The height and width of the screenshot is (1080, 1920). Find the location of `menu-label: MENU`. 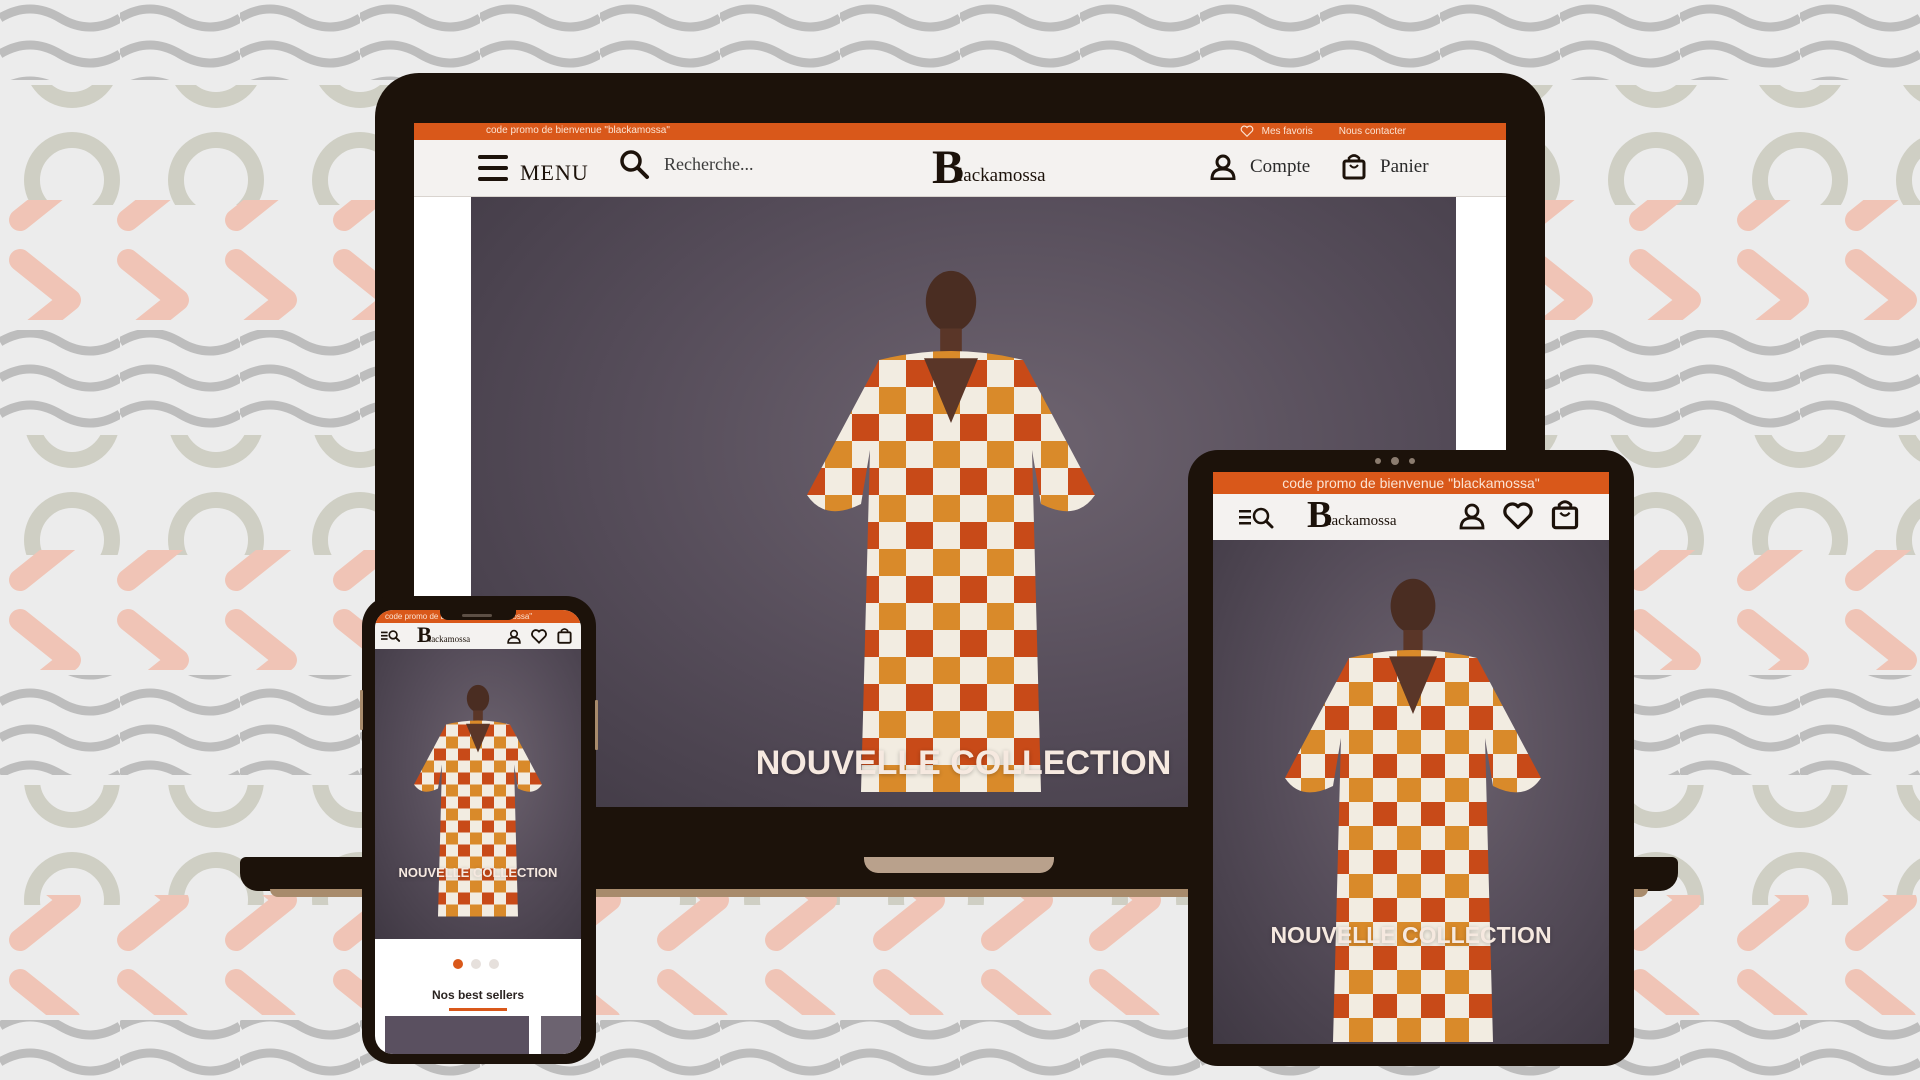

menu-label: MENU is located at coordinates (554, 172).